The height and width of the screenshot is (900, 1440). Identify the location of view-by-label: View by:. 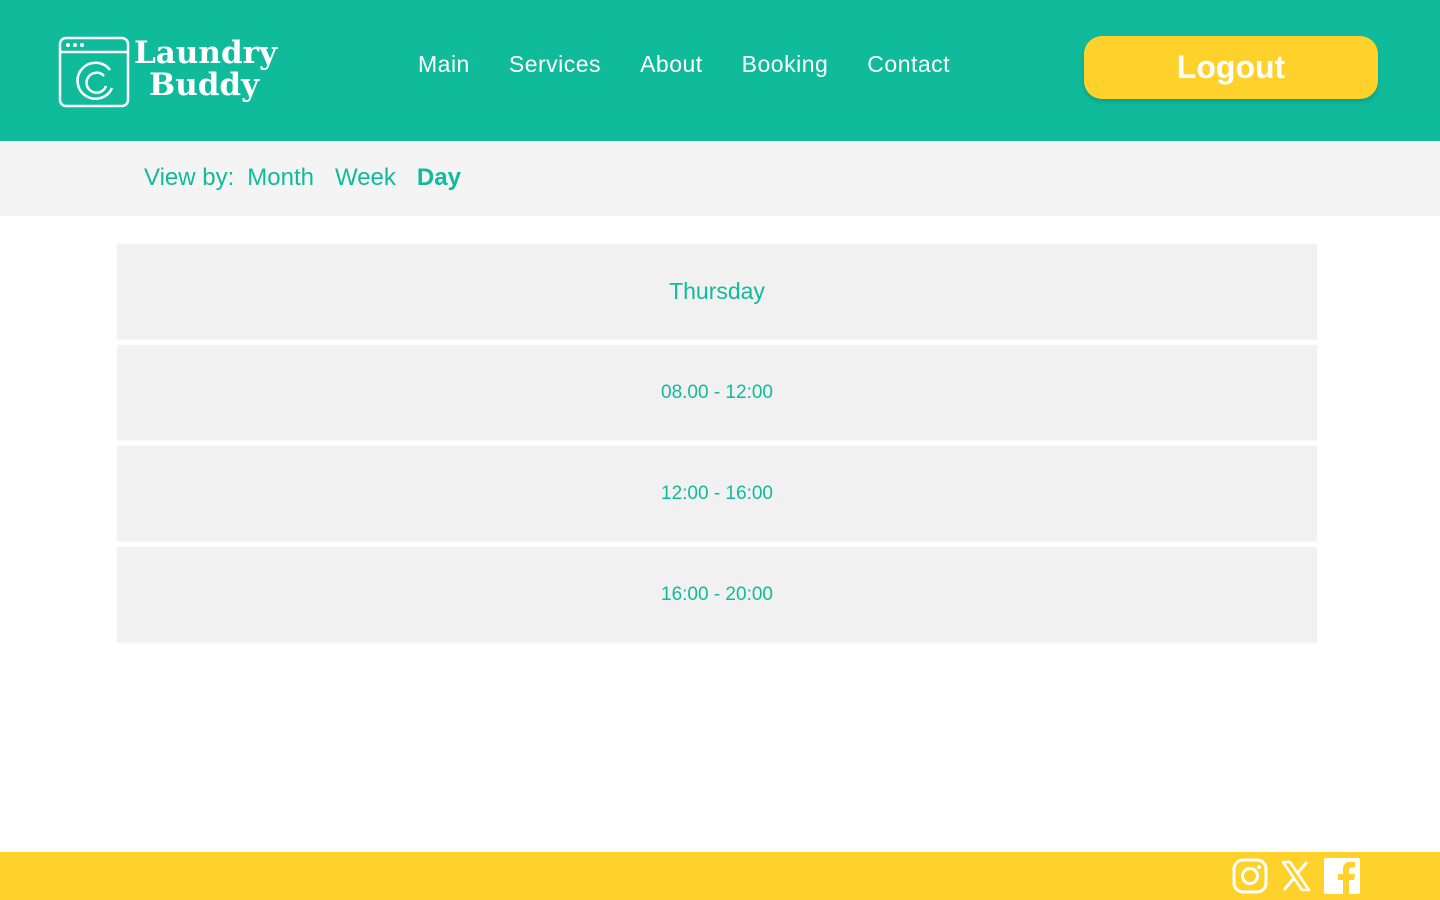
(189, 177).